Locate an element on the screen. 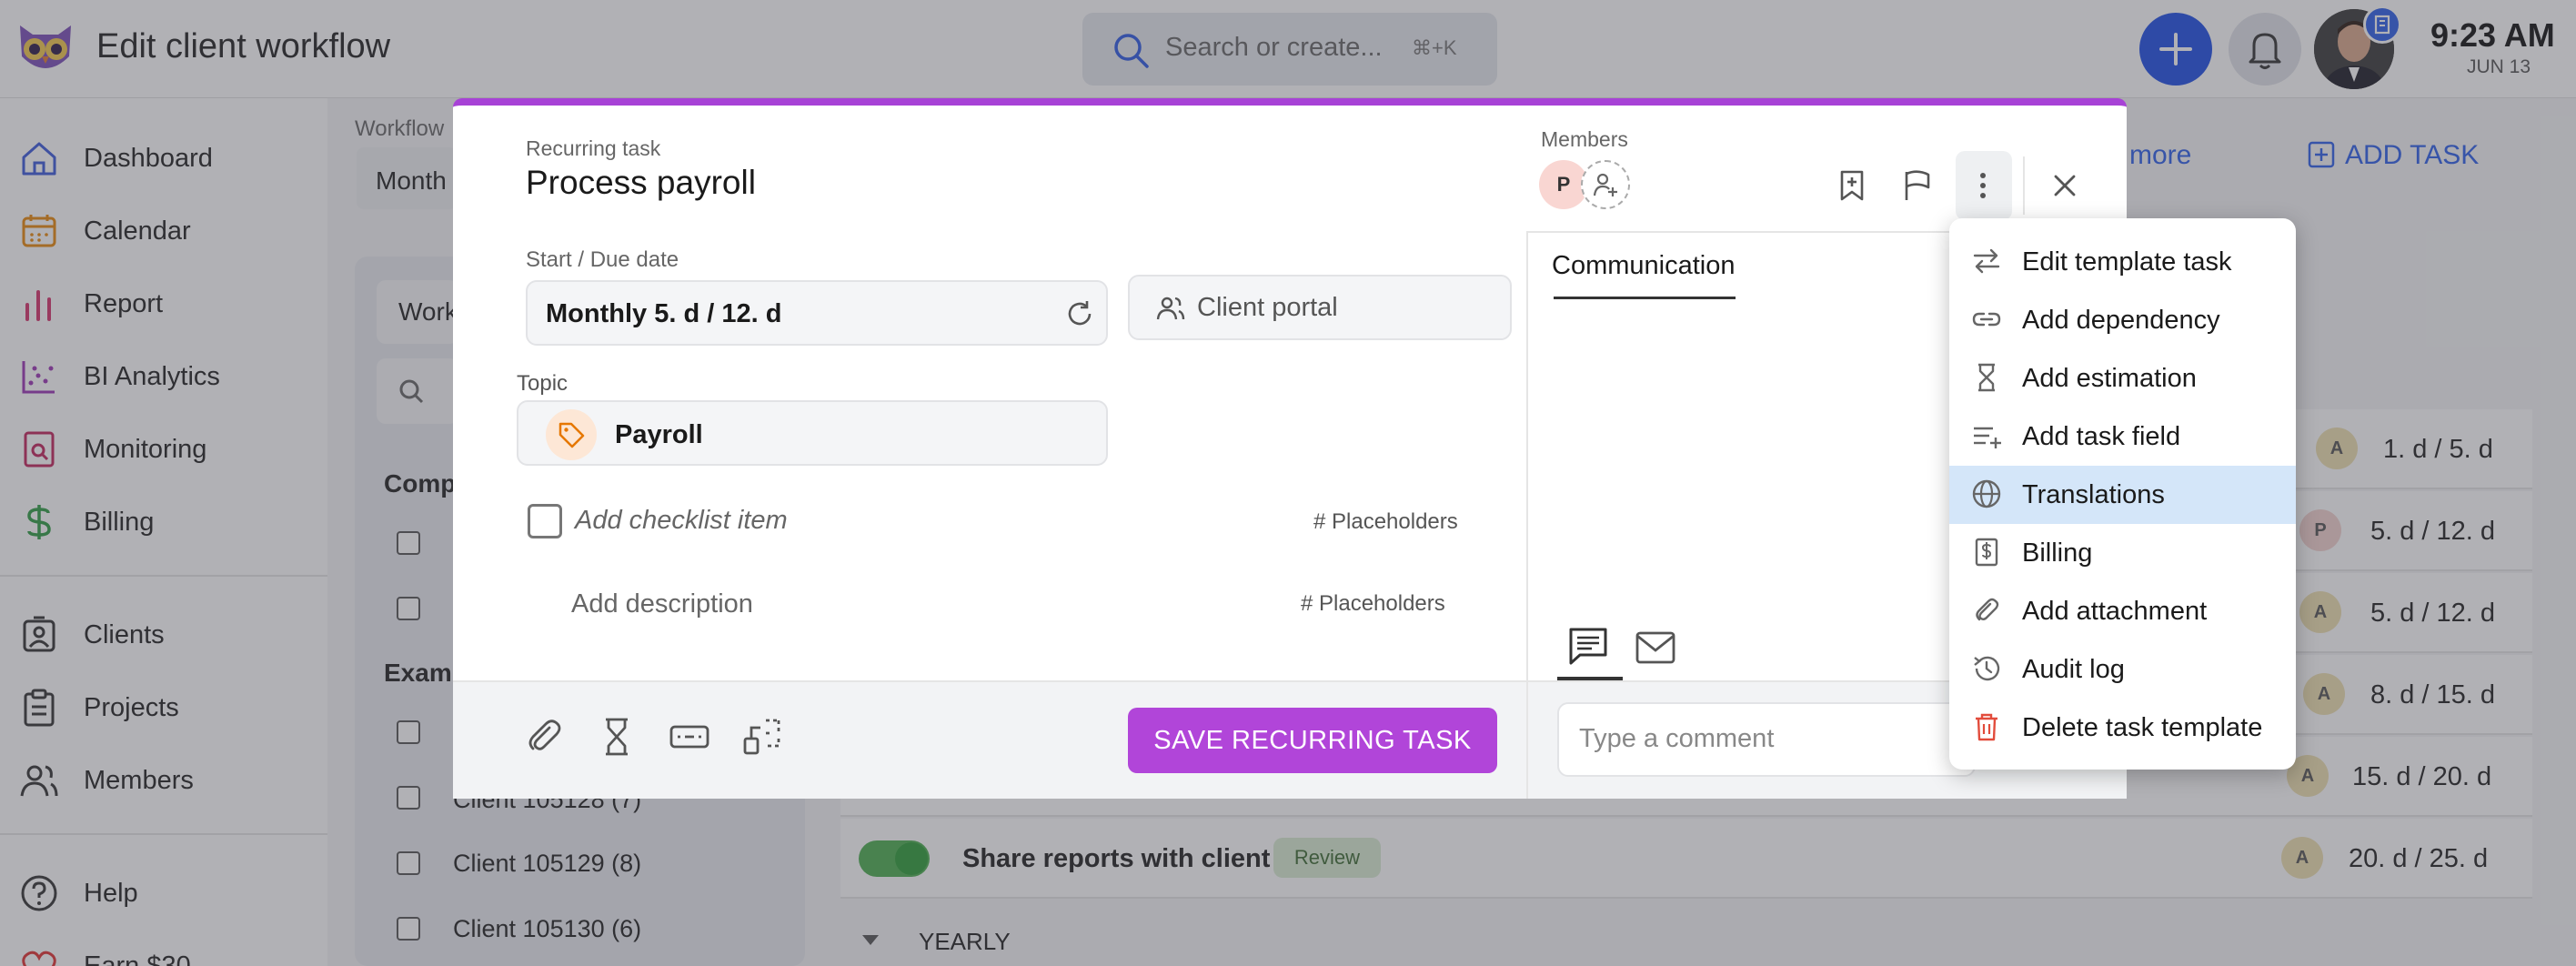 The width and height of the screenshot is (2576, 966). trash-icon is located at coordinates (1986, 727).